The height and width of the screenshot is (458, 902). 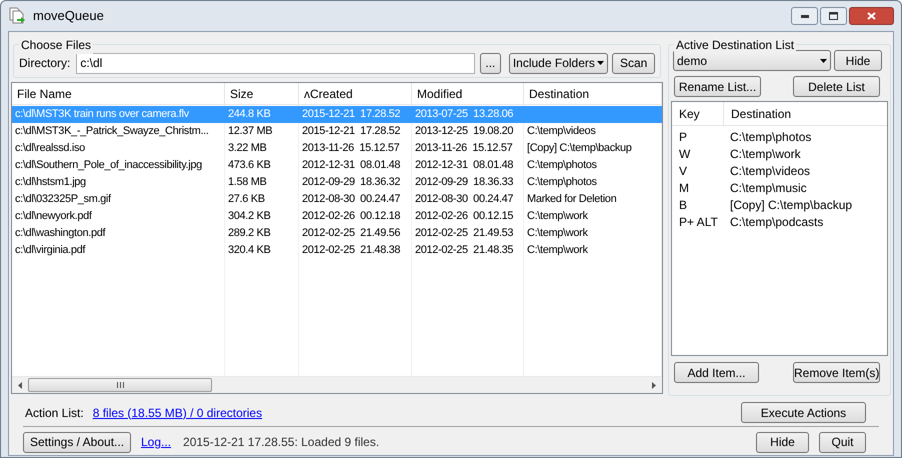 What do you see at coordinates (53, 216) in the screenshot?
I see `table-cell-text: c:\dl\newyork.pdf` at bounding box center [53, 216].